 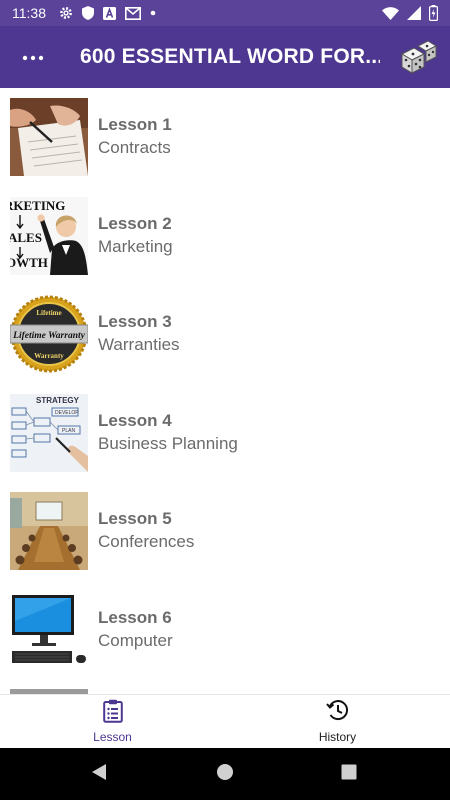 What do you see at coordinates (433, 13) in the screenshot?
I see `battery-icon` at bounding box center [433, 13].